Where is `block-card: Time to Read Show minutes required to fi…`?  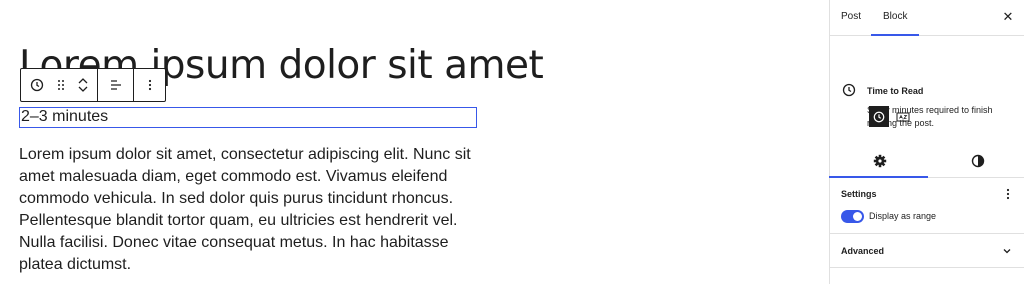 block-card: Time to Read Show minutes required to fi… is located at coordinates (927, 88).